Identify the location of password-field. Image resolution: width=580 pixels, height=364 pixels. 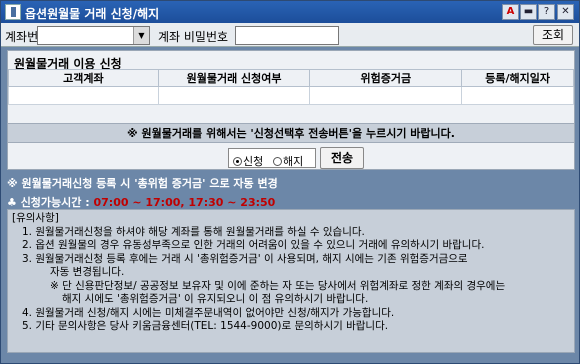
(287, 35).